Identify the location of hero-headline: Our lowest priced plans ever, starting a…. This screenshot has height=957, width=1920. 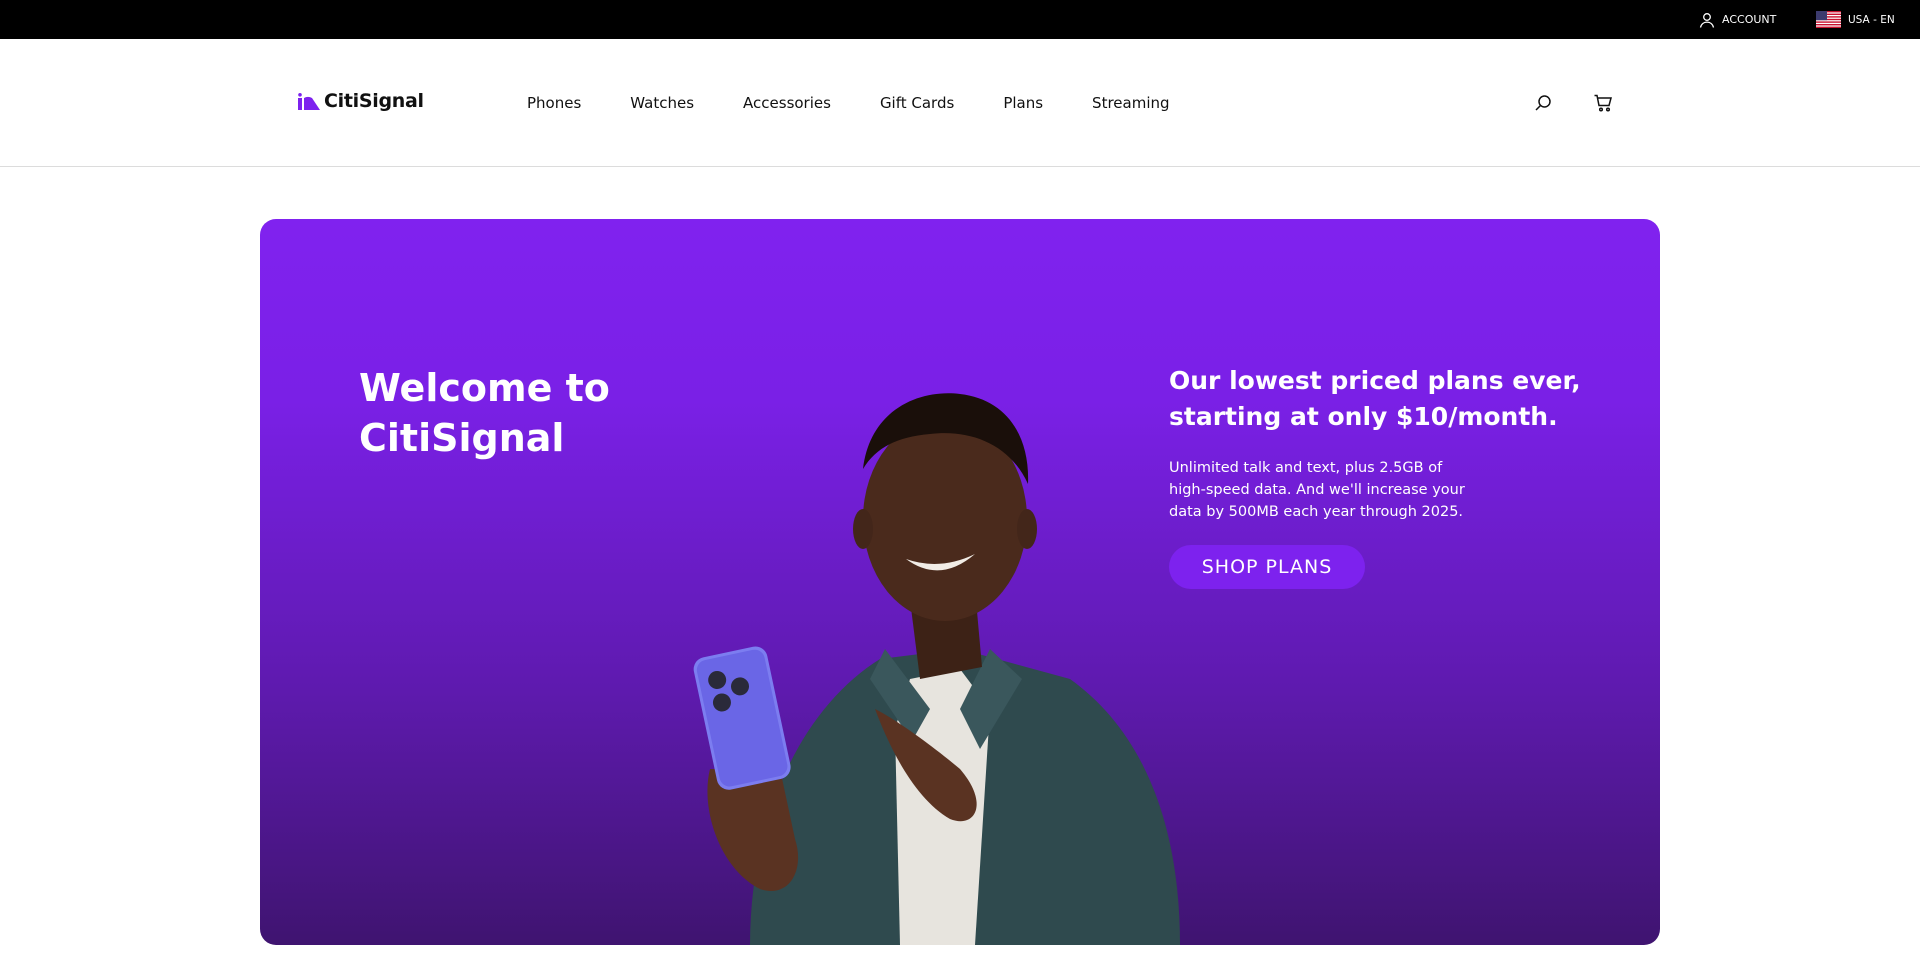
(1375, 398).